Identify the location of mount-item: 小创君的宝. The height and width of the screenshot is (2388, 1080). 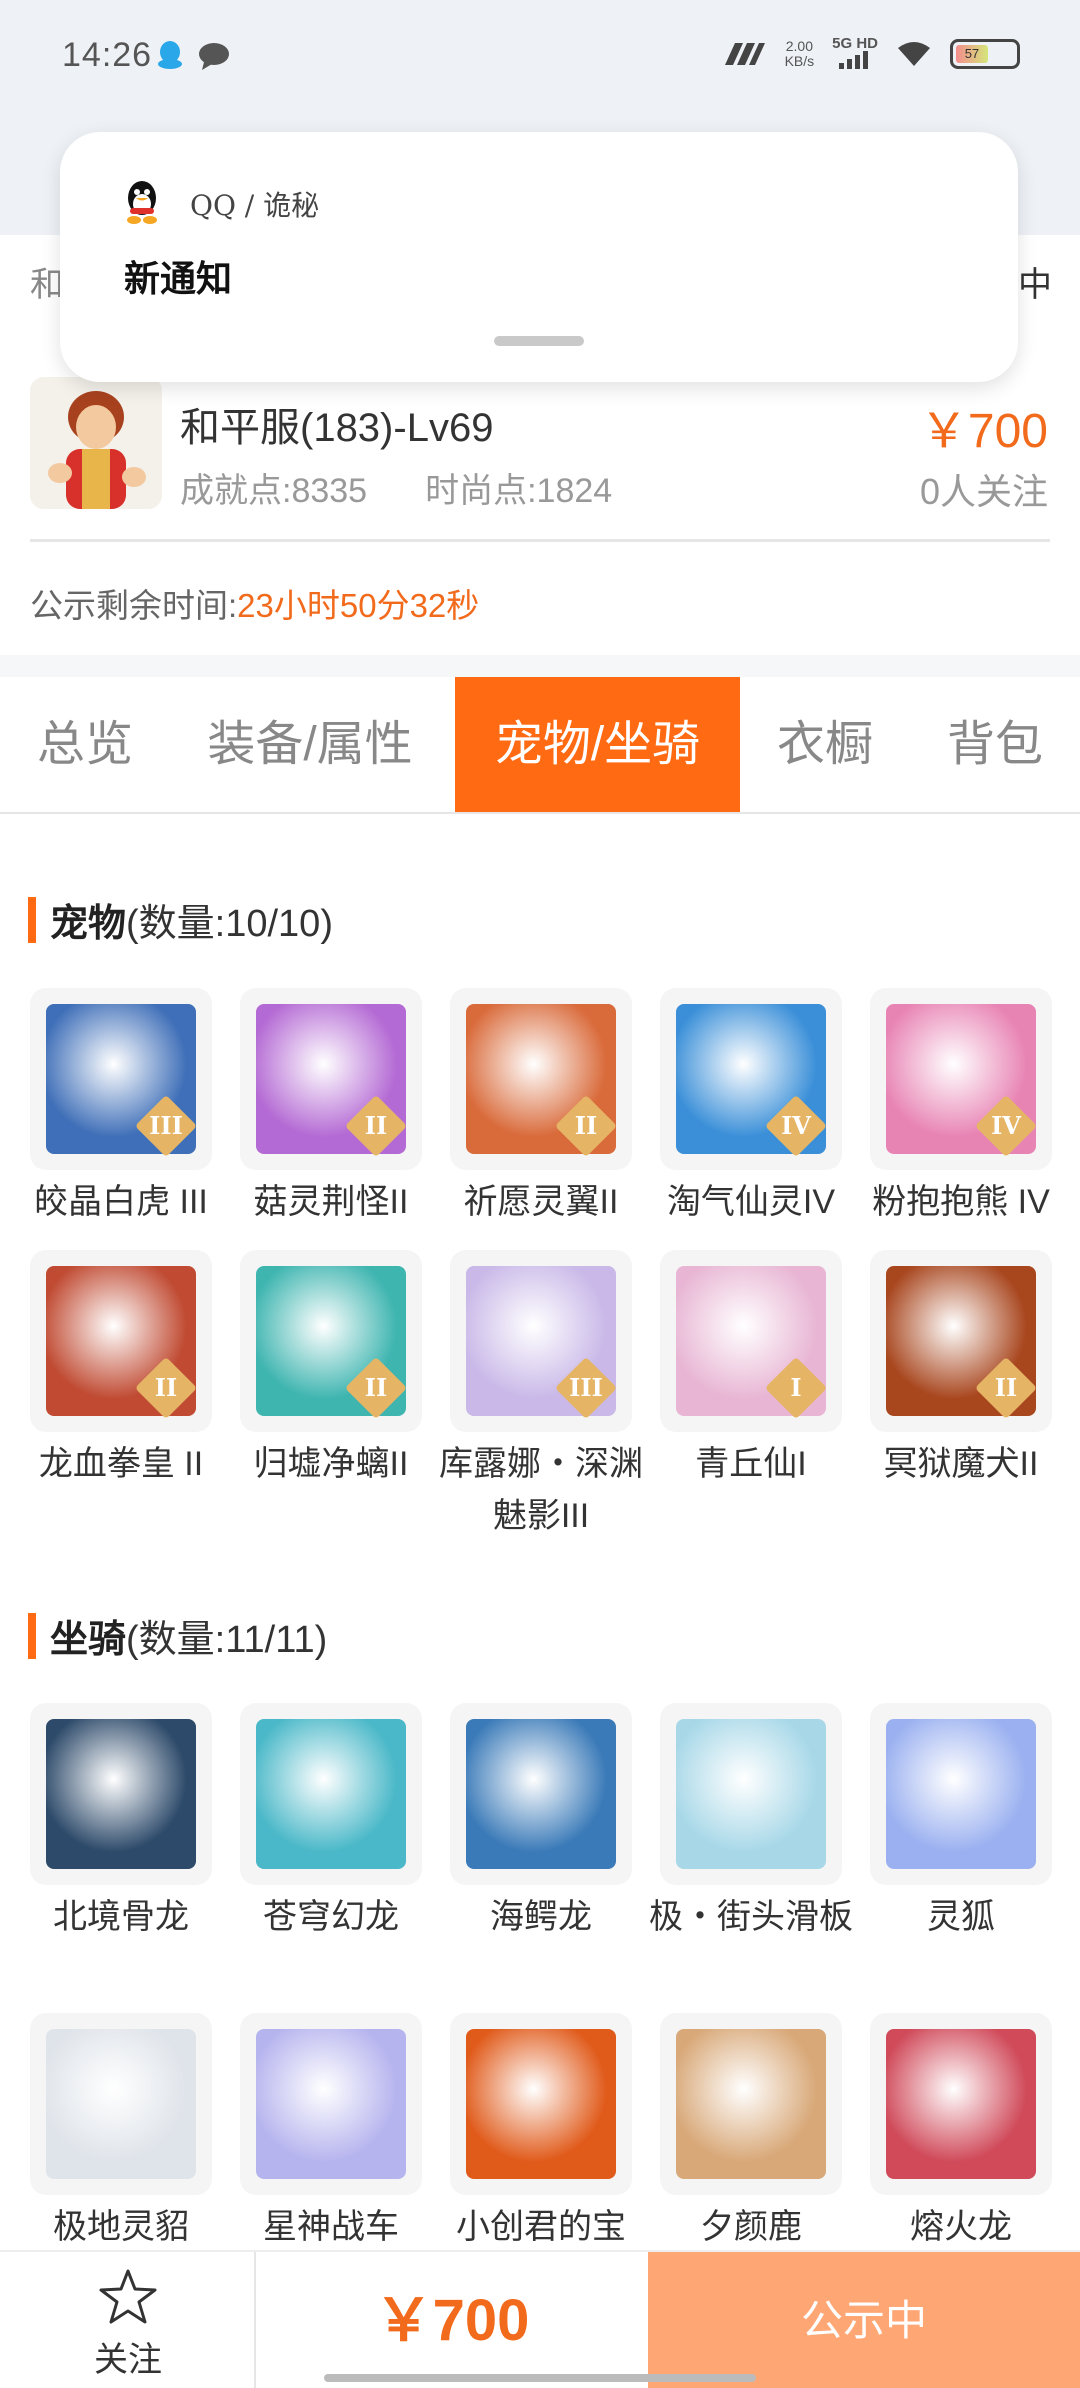
(541, 2133).